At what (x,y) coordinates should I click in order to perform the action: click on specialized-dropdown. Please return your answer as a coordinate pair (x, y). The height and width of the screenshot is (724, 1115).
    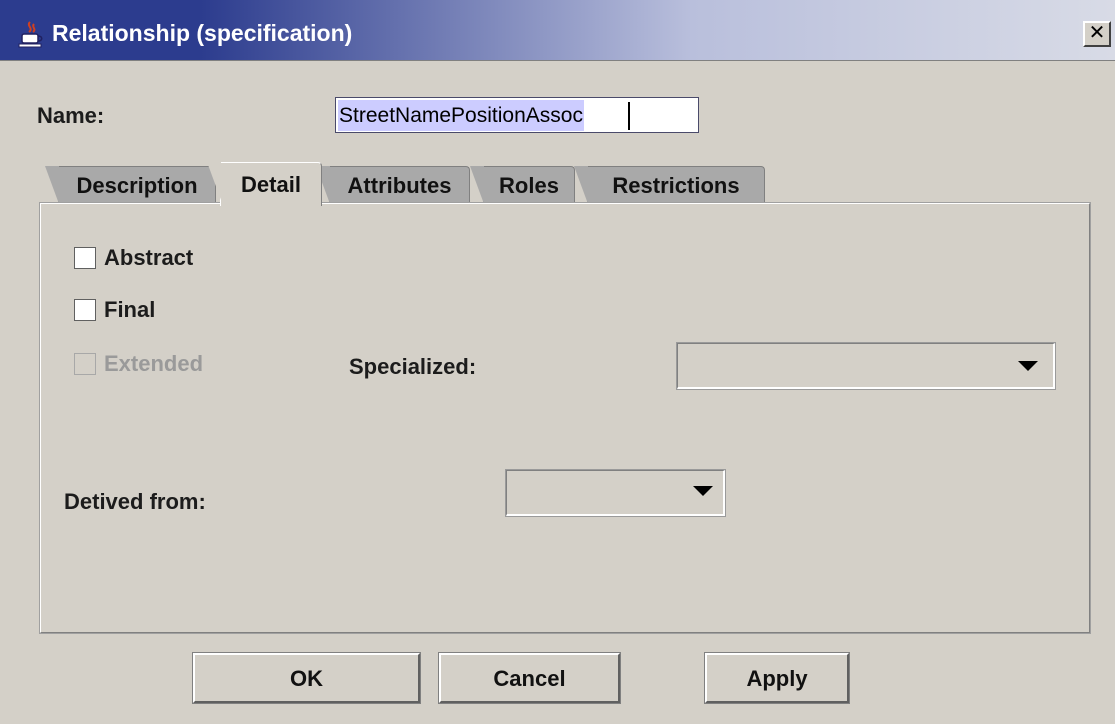
    Looking at the image, I should click on (866, 366).